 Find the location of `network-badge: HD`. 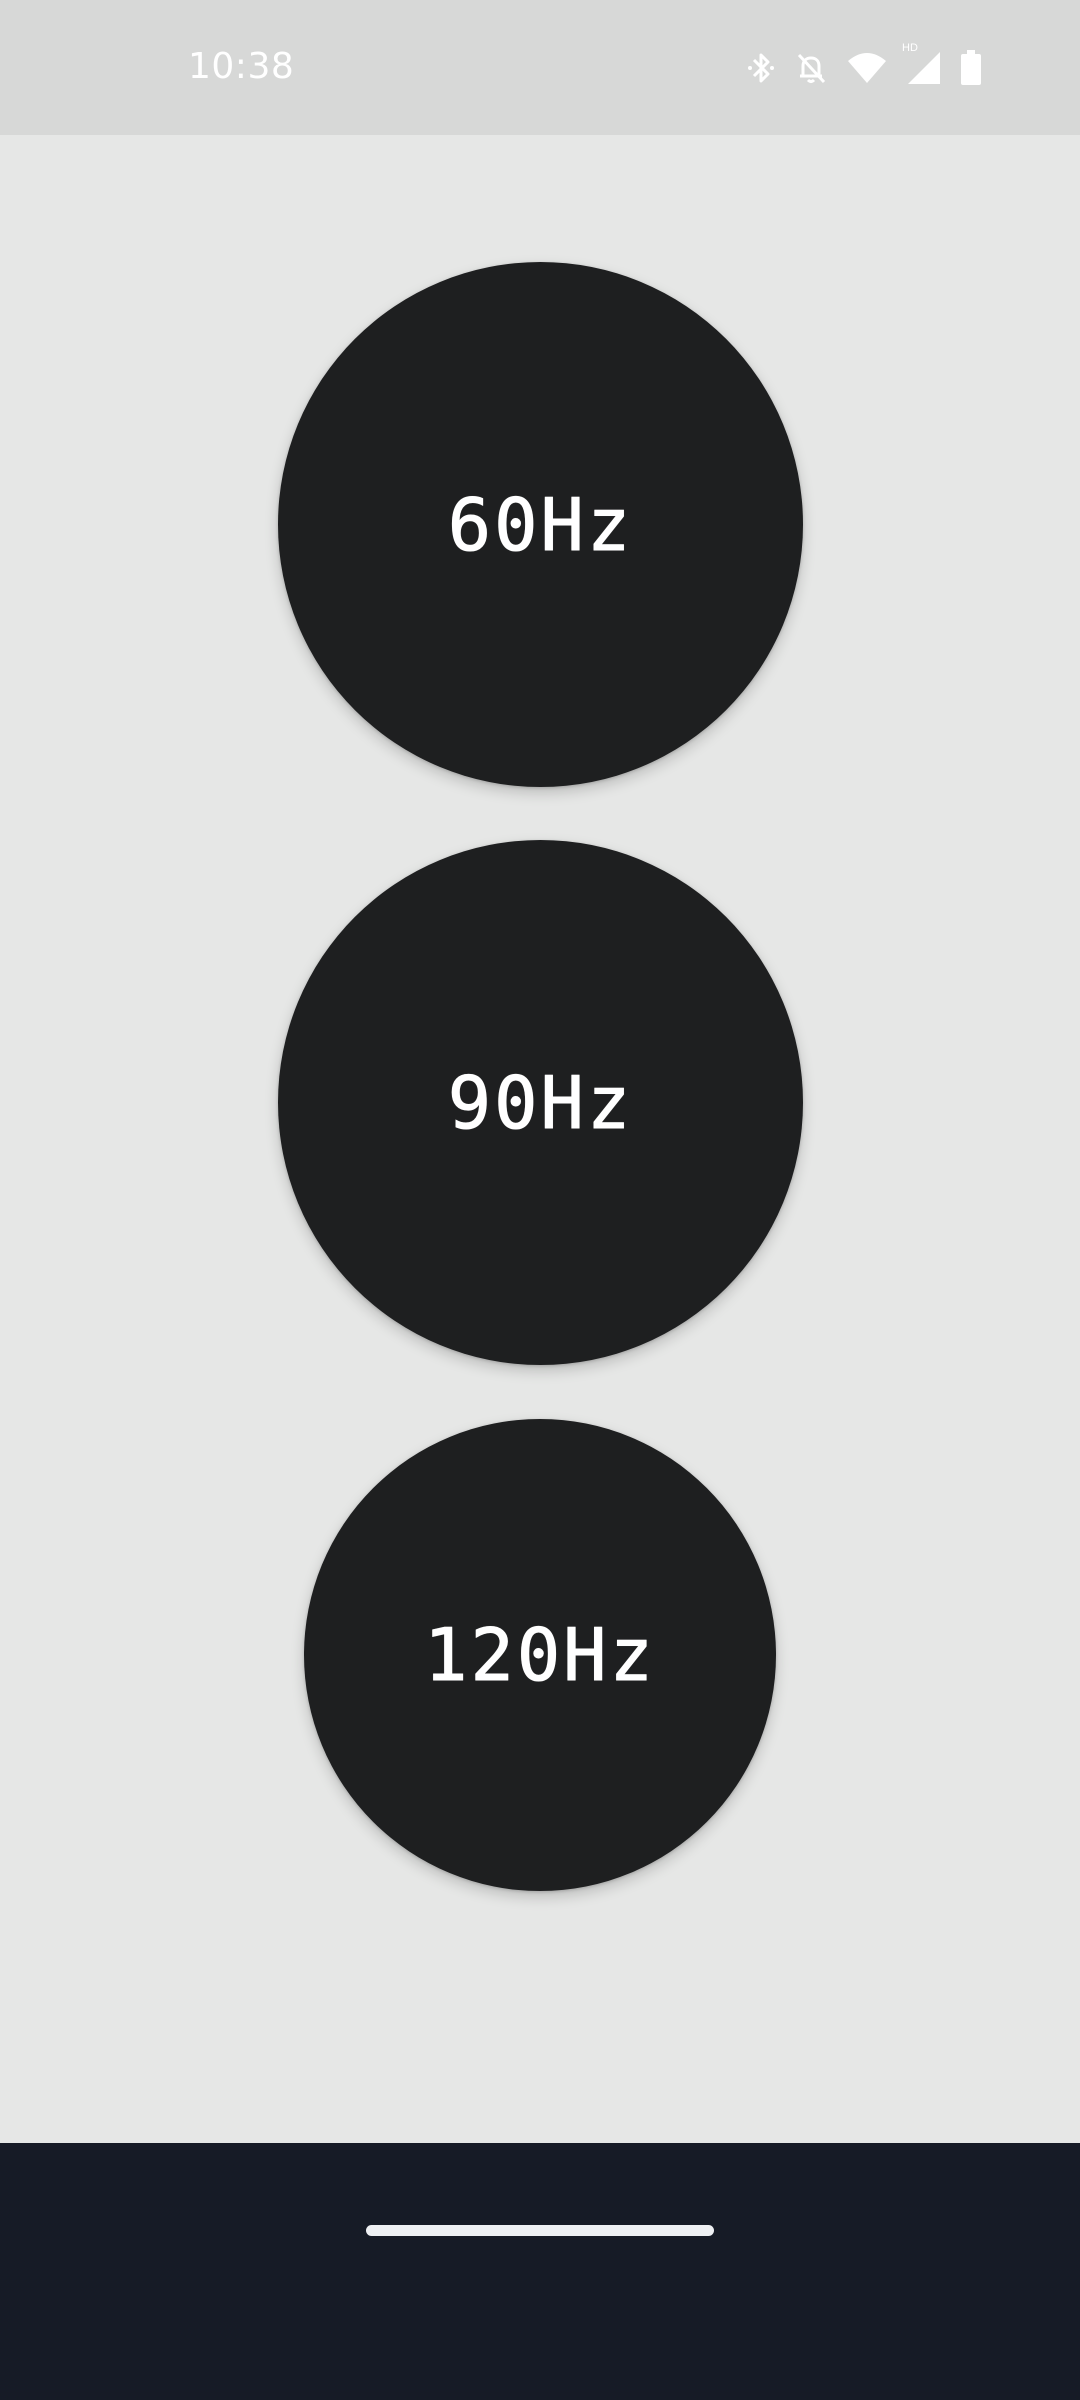

network-badge: HD is located at coordinates (910, 48).